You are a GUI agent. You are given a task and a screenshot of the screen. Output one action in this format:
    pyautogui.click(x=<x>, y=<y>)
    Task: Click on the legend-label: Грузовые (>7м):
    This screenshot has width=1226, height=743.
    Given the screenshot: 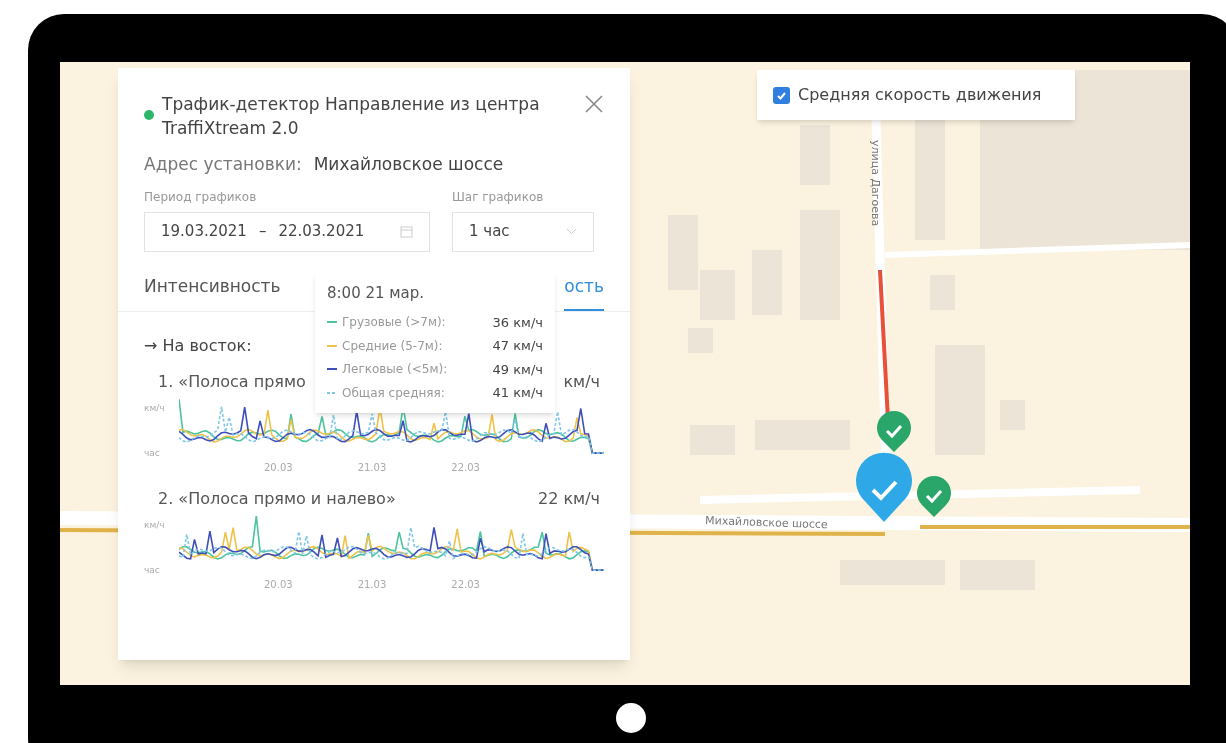 What is the action you would take?
    pyautogui.click(x=394, y=323)
    